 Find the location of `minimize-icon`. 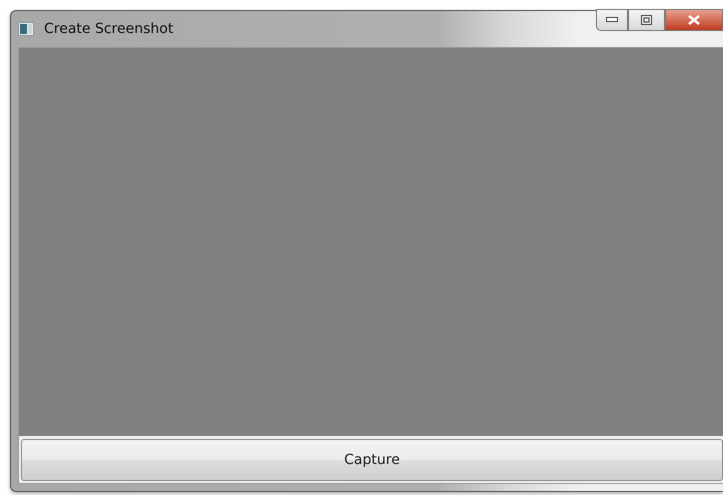

minimize-icon is located at coordinates (612, 20).